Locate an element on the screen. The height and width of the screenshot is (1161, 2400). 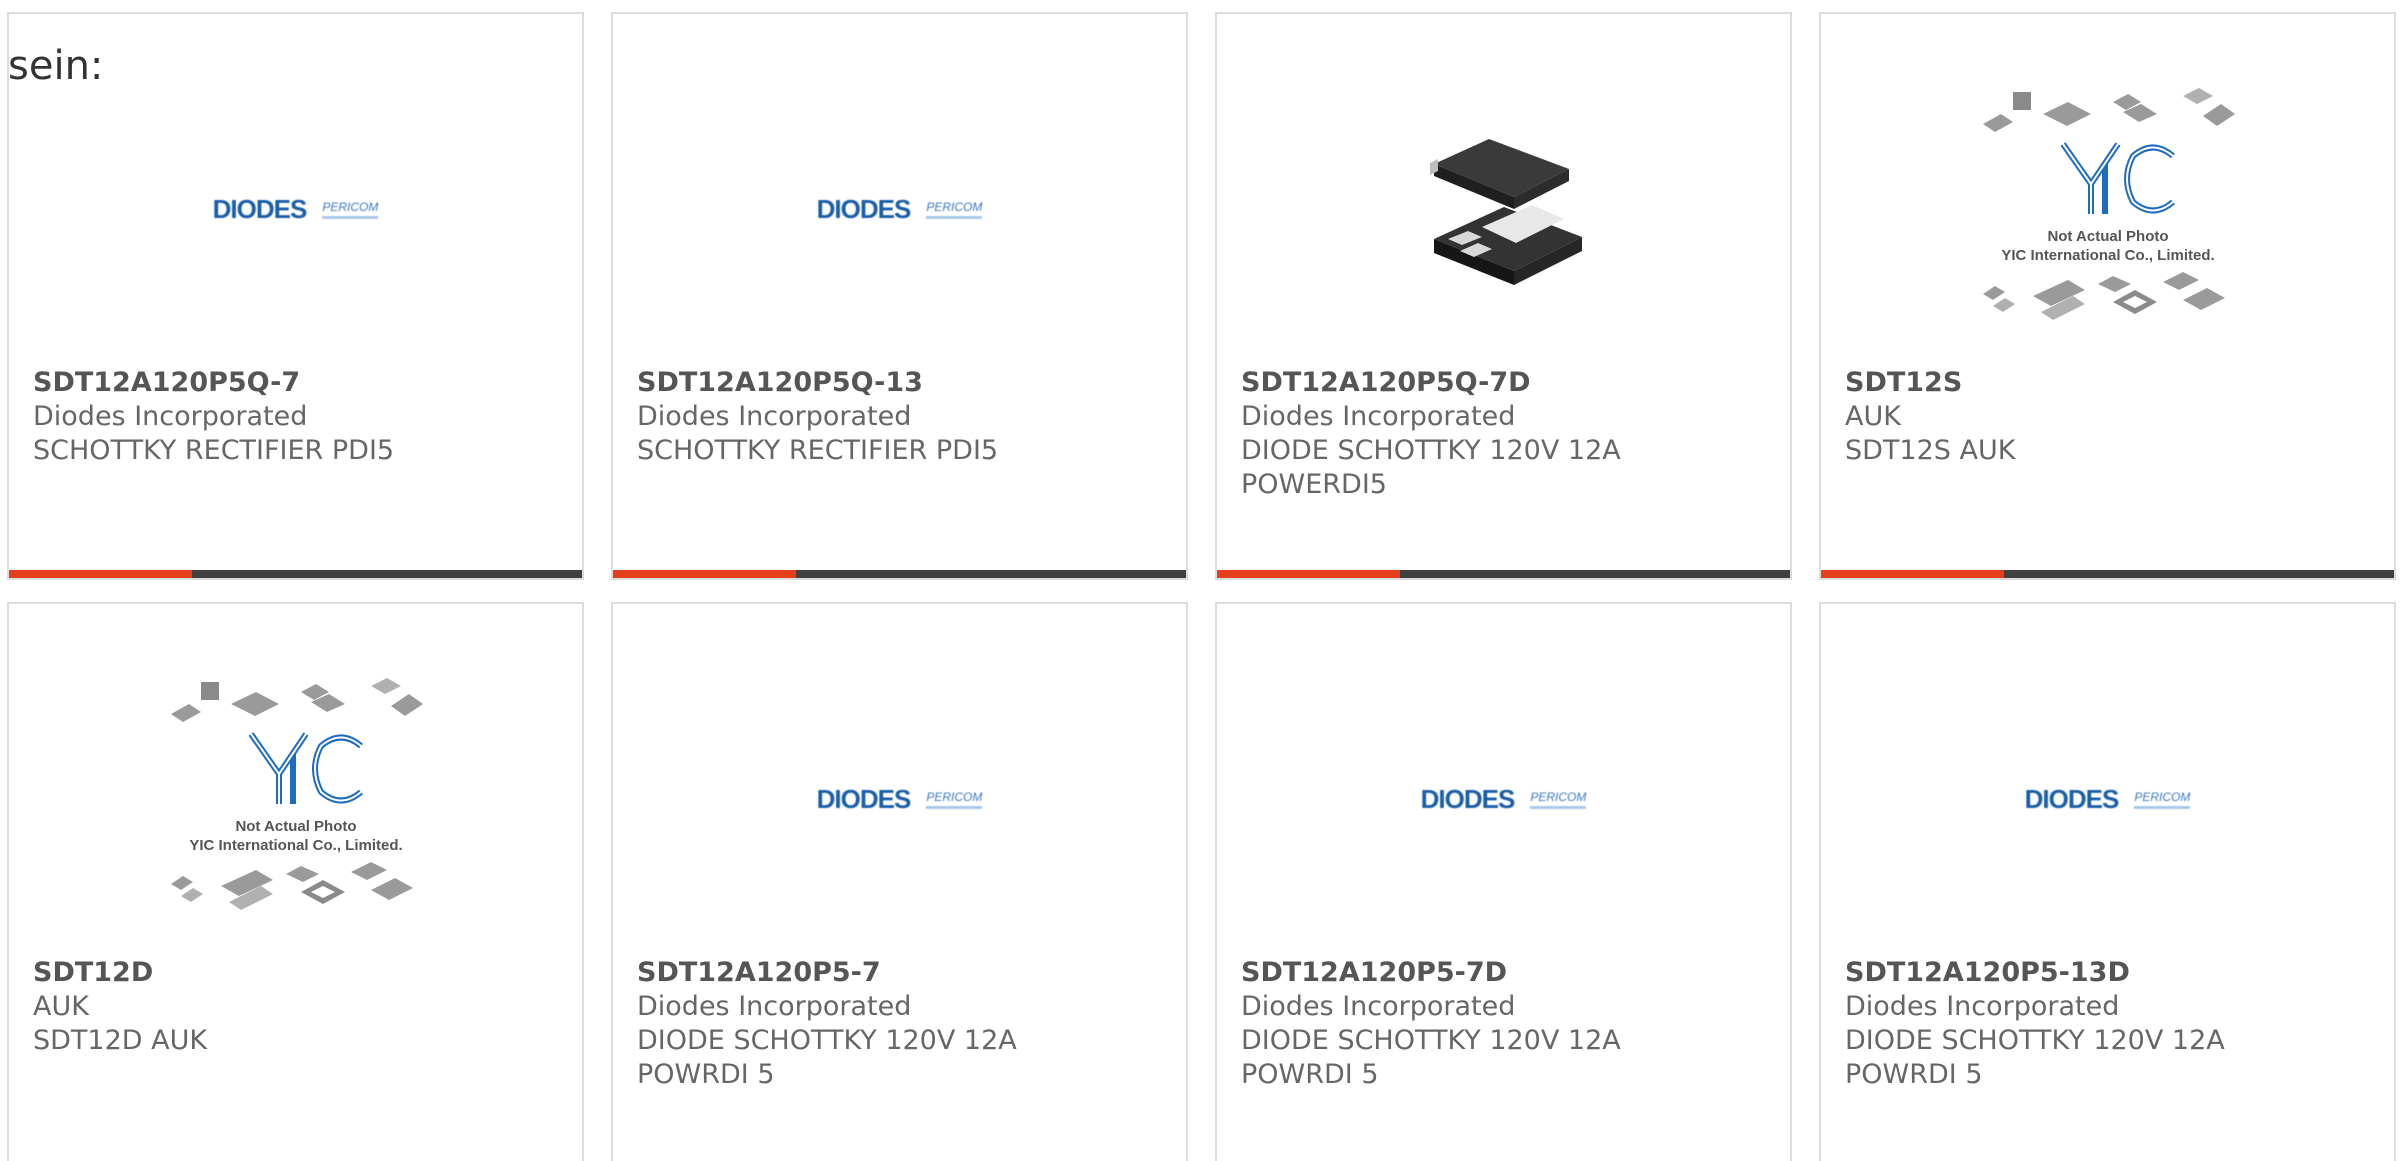
part-number-link: SDT12A120P5-7 is located at coordinates (905, 973).